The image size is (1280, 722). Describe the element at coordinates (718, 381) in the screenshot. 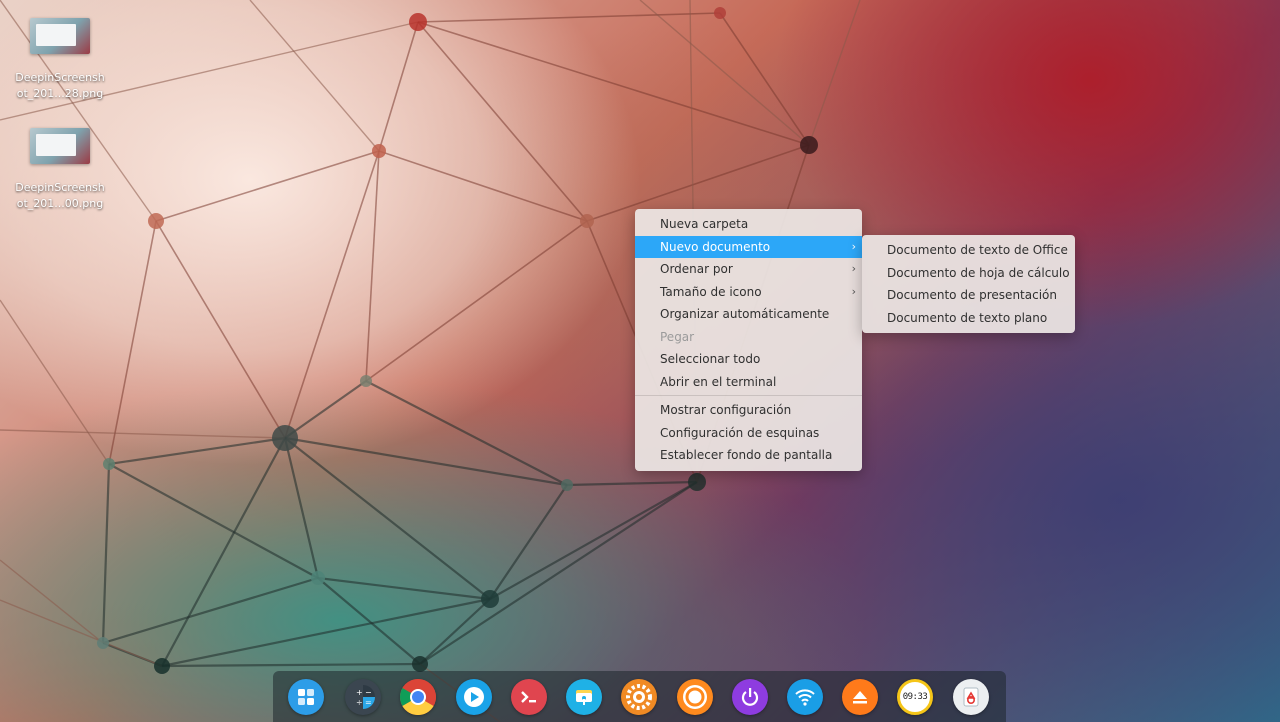

I see `menu-item-label: Abrir en el terminal` at that location.